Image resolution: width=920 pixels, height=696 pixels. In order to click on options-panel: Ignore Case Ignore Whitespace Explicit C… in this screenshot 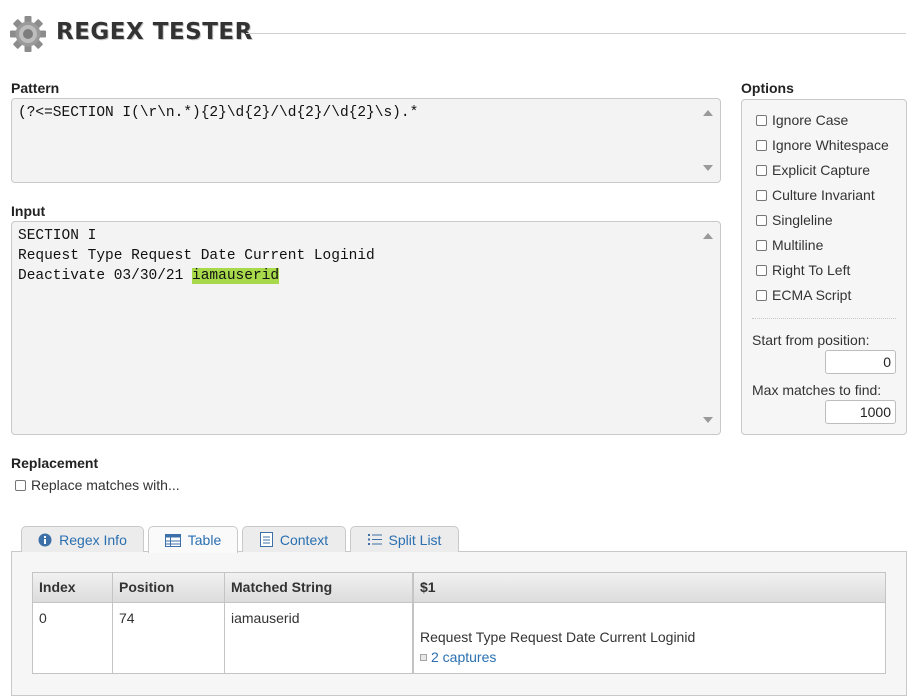, I will do `click(824, 267)`.